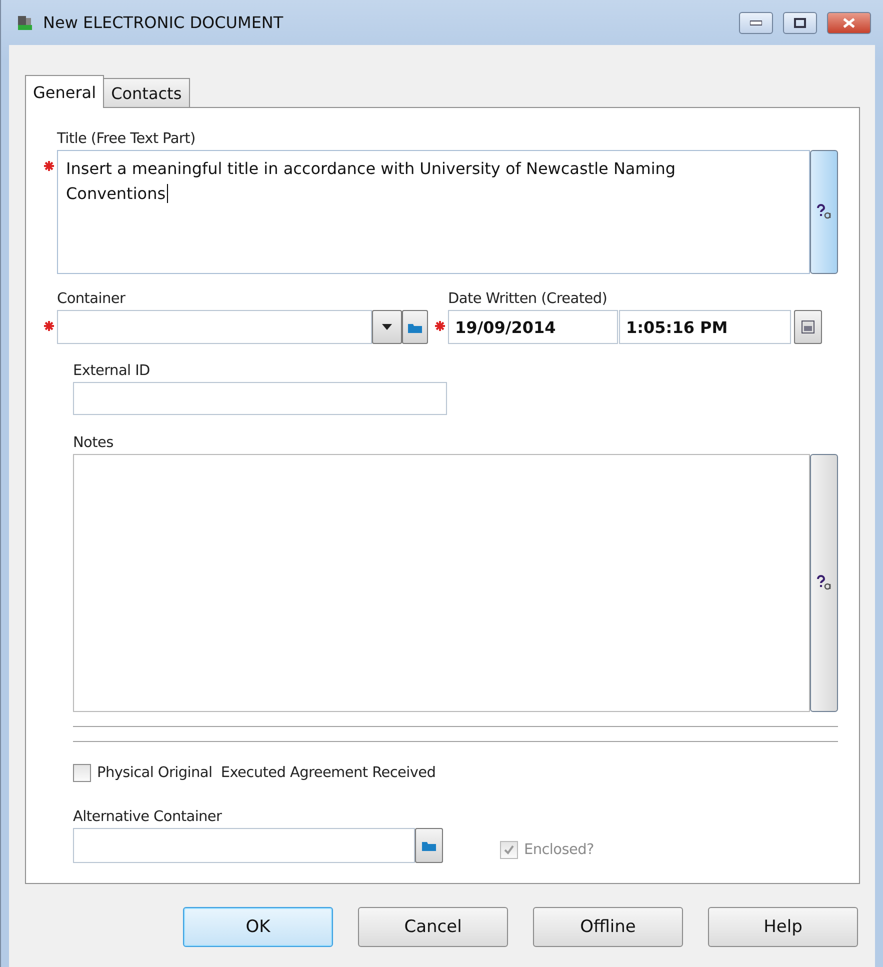  I want to click on window-title: New ELECTRONIC DOCUMENT, so click(163, 22).